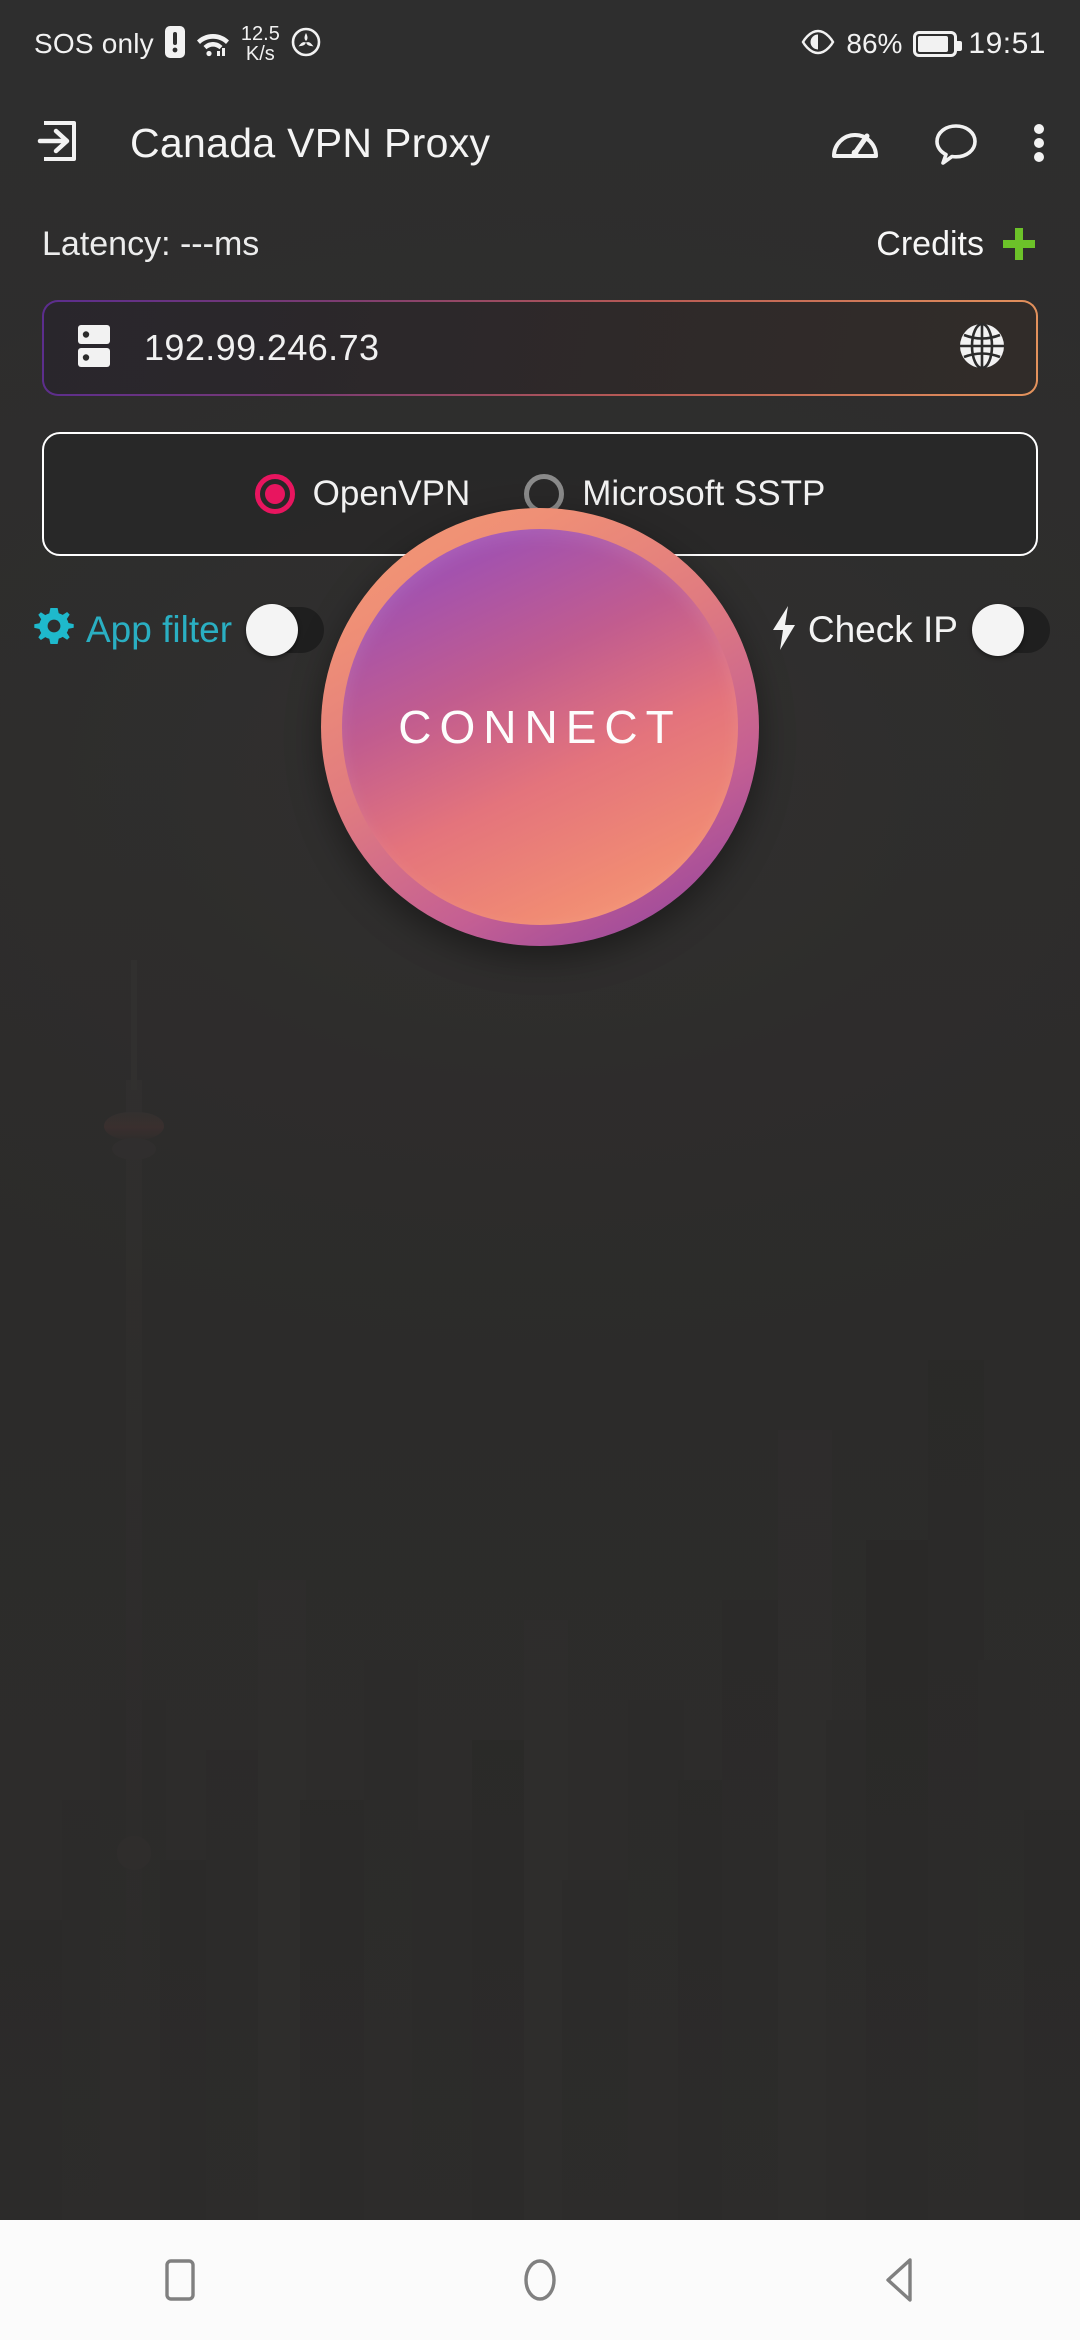 The image size is (1080, 2340). What do you see at coordinates (938, 44) in the screenshot?
I see `battery-icon` at bounding box center [938, 44].